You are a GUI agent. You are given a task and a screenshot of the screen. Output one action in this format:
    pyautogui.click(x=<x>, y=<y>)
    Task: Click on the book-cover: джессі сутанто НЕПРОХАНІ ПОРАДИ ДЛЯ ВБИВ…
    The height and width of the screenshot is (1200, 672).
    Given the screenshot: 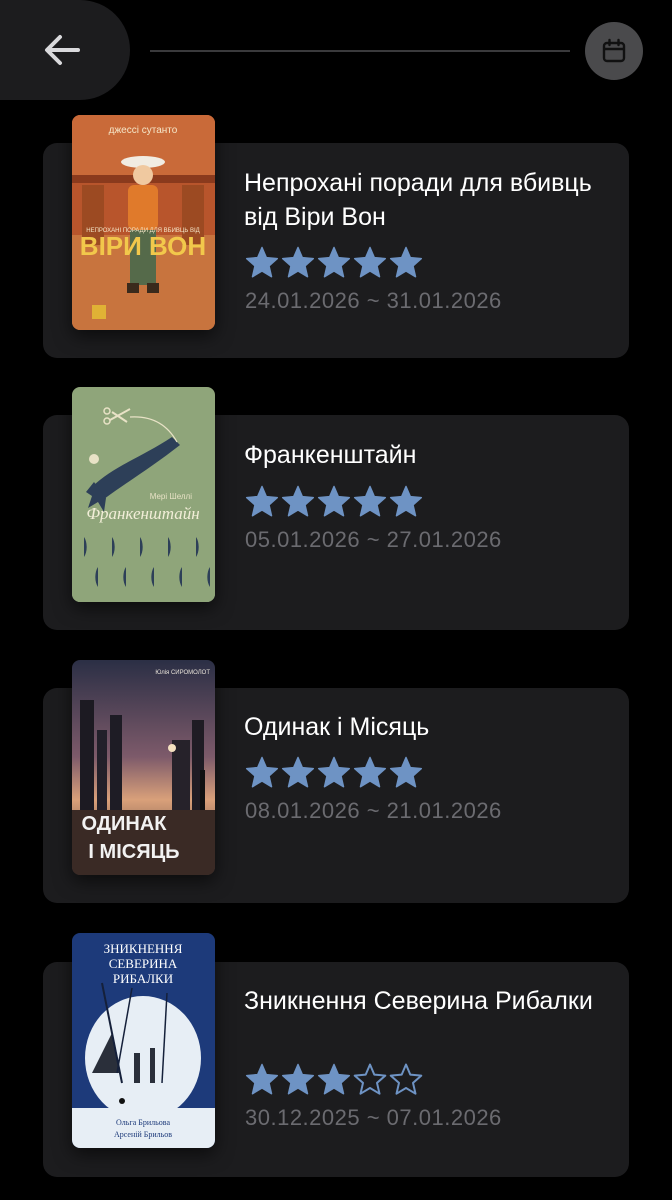 What is the action you would take?
    pyautogui.click(x=143, y=222)
    